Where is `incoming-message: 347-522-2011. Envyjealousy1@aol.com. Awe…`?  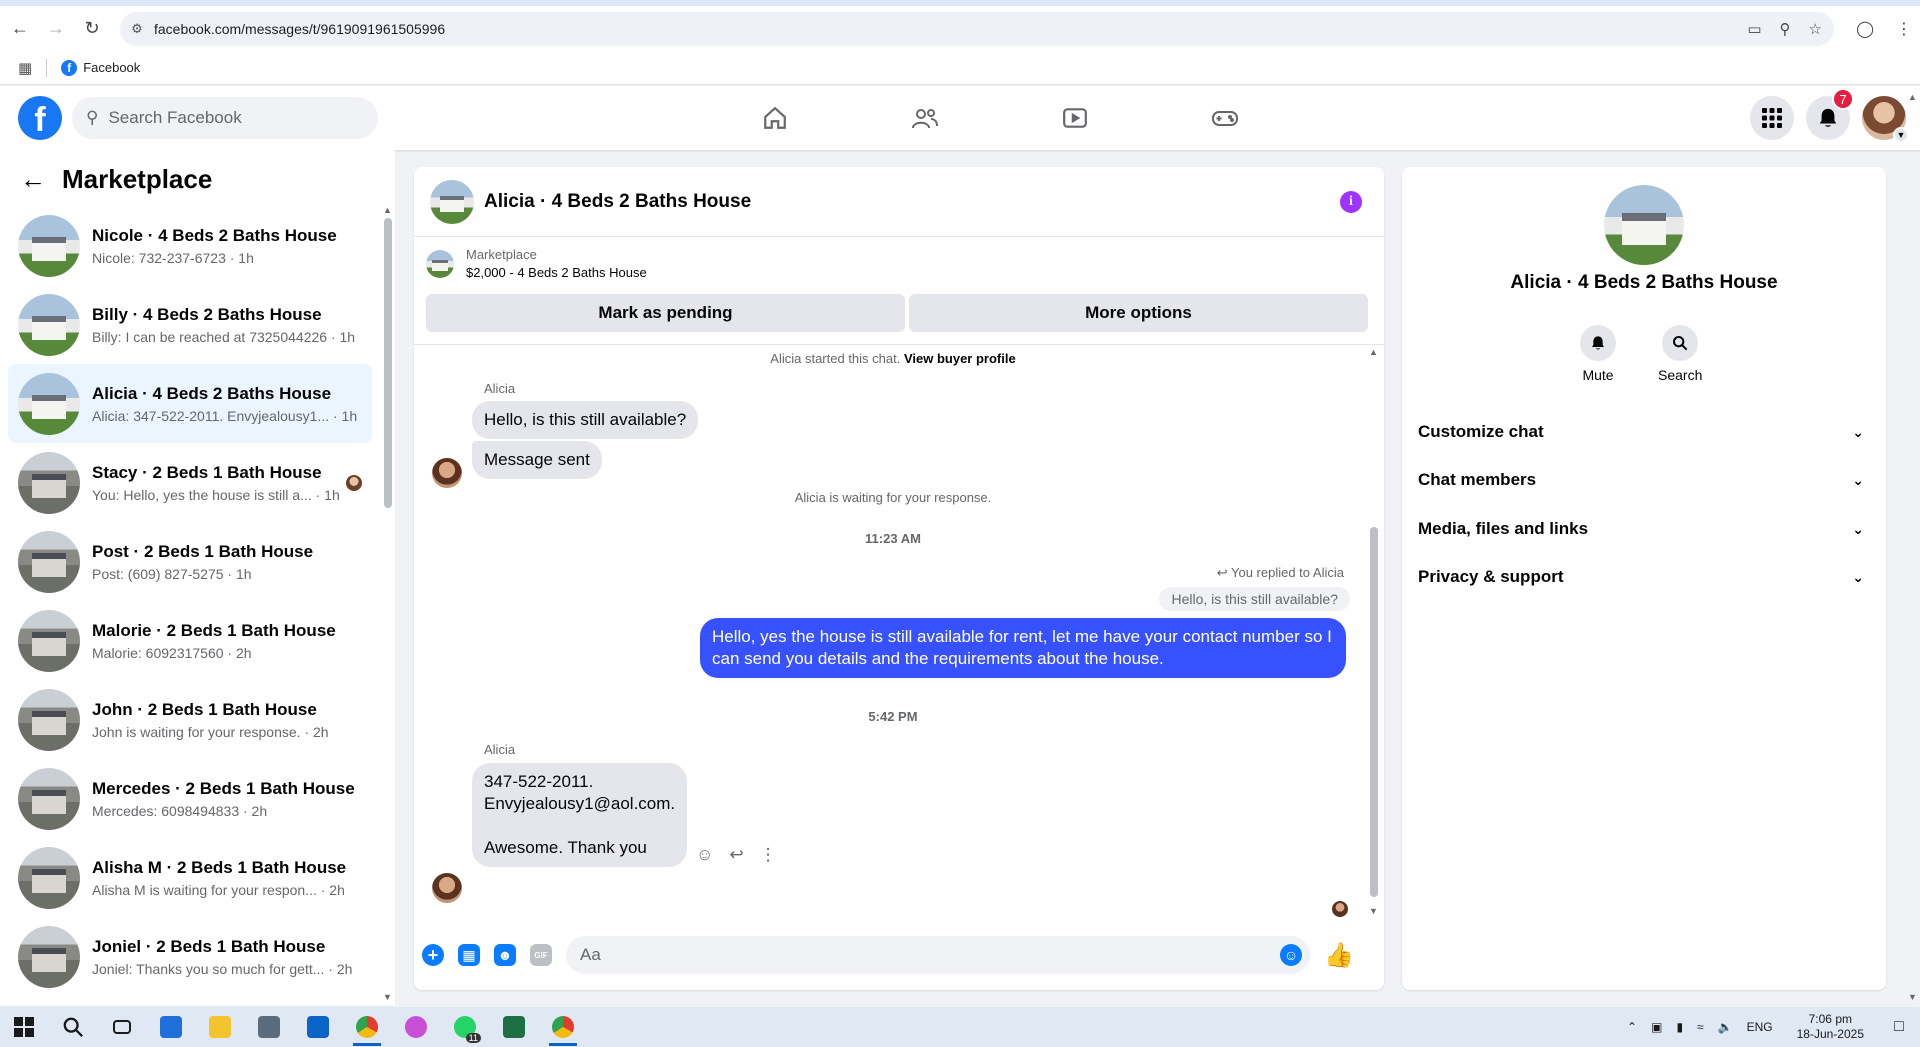 incoming-message: 347-522-2011. Envyjealousy1@aol.com. Awe… is located at coordinates (580, 815).